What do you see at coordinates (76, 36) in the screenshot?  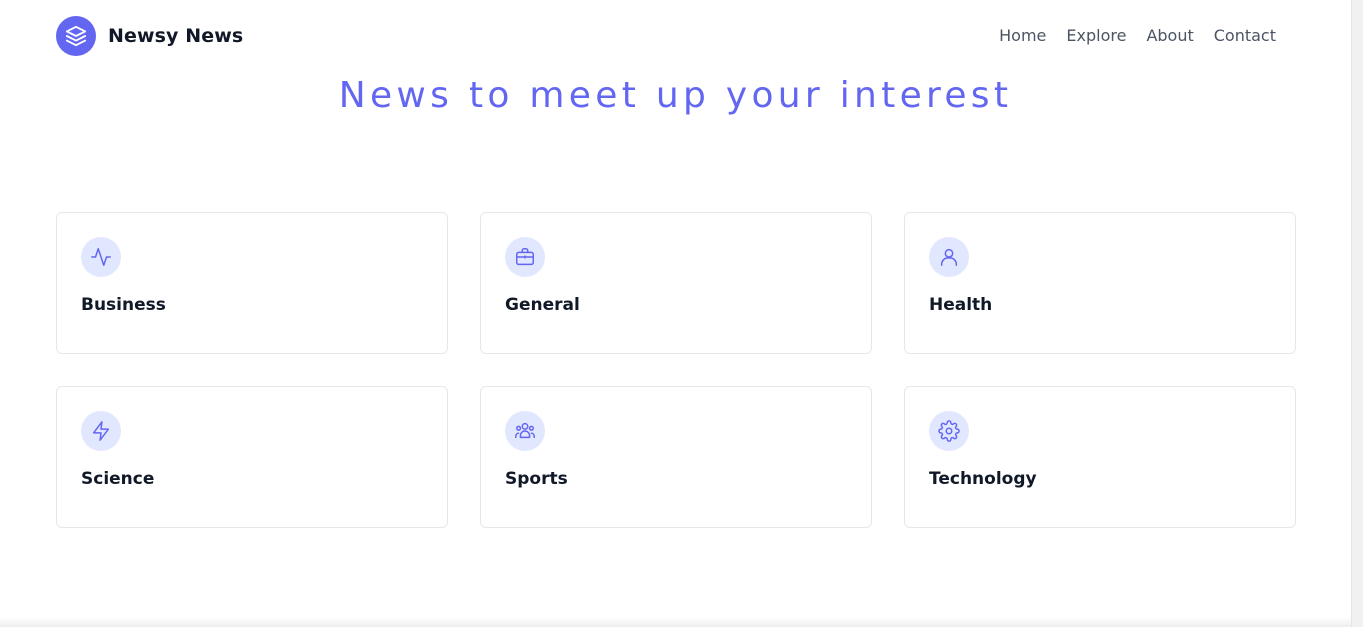 I see `layers-icon` at bounding box center [76, 36].